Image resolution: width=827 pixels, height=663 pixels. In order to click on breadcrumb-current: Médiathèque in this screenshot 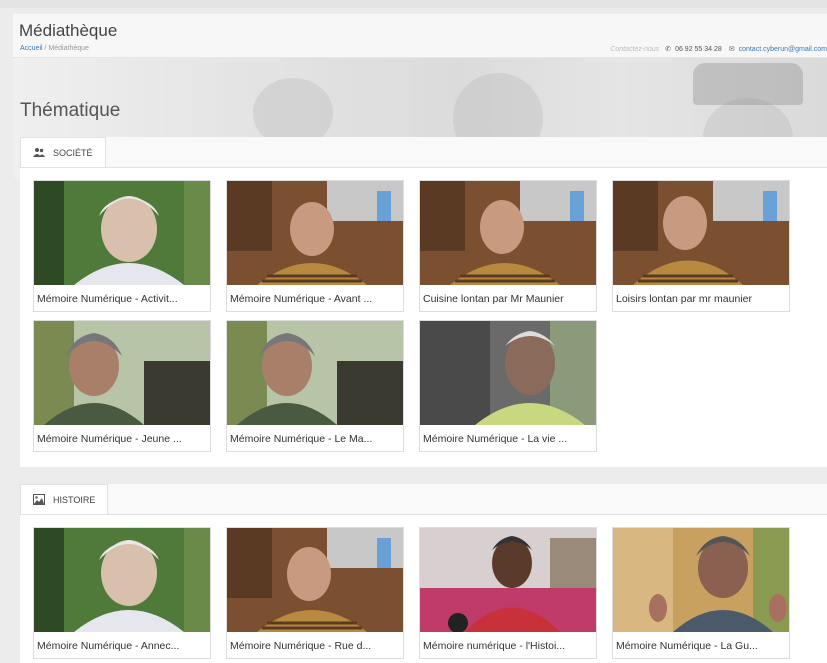, I will do `click(68, 48)`.